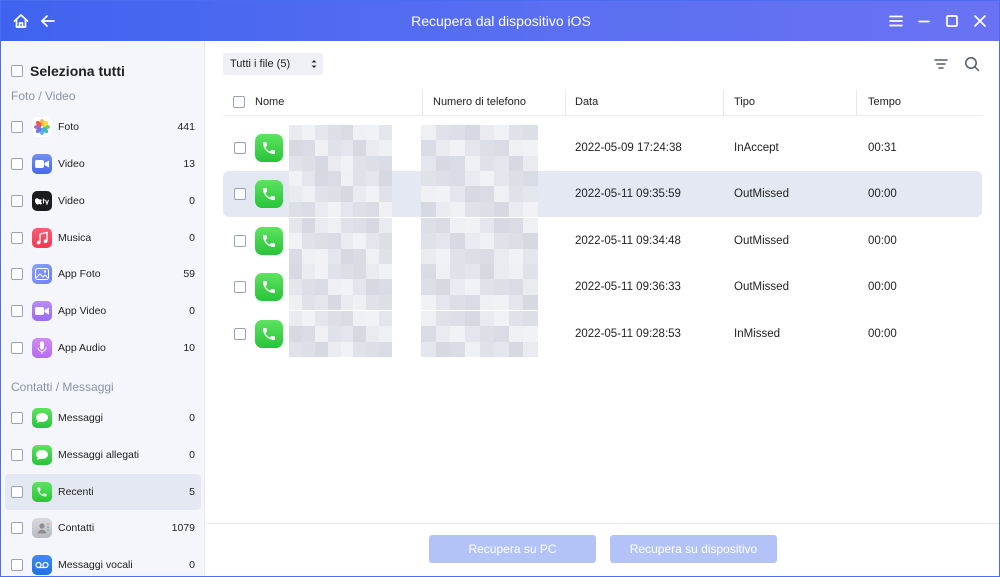 Image resolution: width=1000 pixels, height=577 pixels. What do you see at coordinates (586, 102) in the screenshot?
I see `column-header-date: Data` at bounding box center [586, 102].